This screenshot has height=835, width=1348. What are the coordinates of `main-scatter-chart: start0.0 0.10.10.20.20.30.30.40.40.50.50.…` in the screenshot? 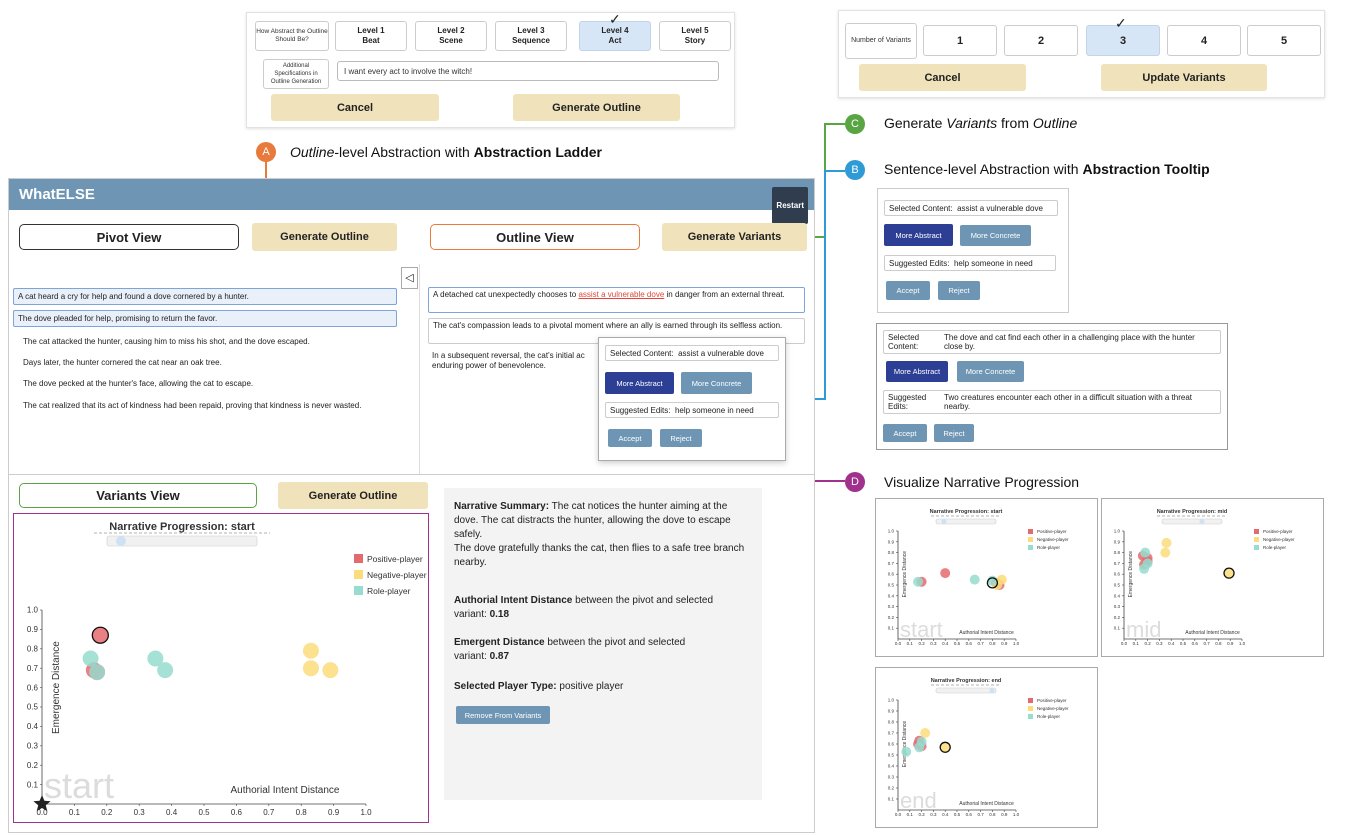 It's located at (221, 668).